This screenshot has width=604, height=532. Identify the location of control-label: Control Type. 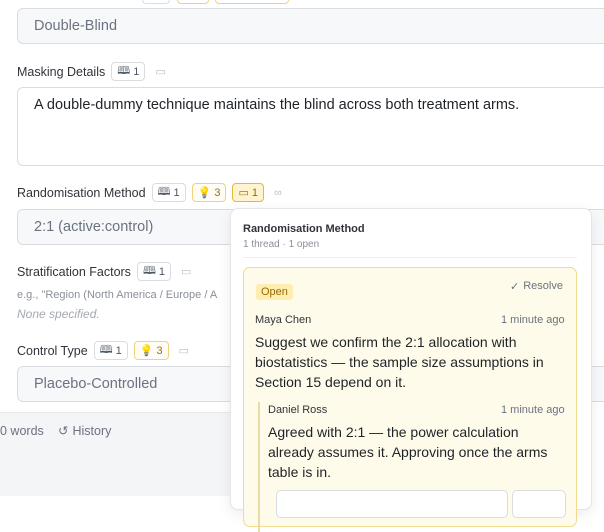
(52, 350).